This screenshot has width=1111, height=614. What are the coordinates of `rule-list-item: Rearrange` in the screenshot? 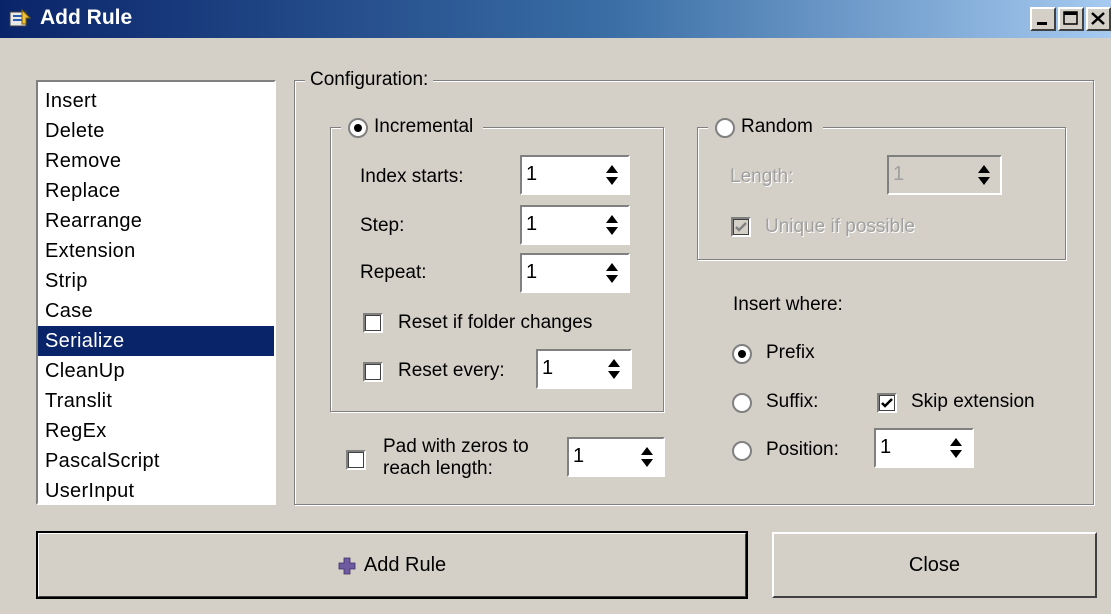 It's located at (156, 221).